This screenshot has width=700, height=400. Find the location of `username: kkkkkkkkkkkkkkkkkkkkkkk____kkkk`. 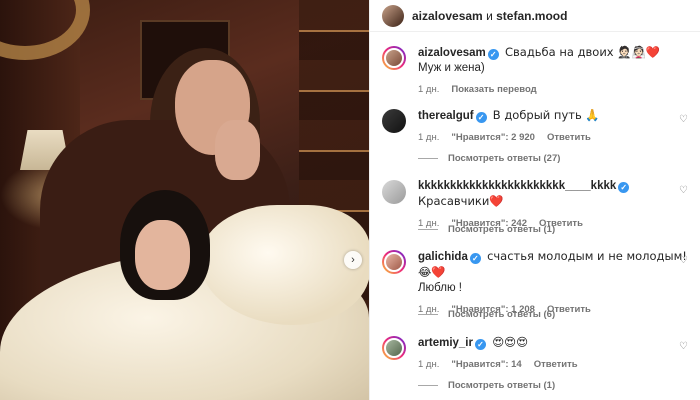

username: kkkkkkkkkkkkkkkkkkkkkkk____kkkk is located at coordinates (517, 186).